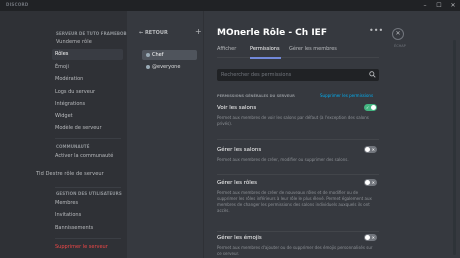 The height and width of the screenshot is (258, 460). I want to click on sidebar-section-server: SERVEUR DE TUTO FRAMEBOB, so click(91, 33).